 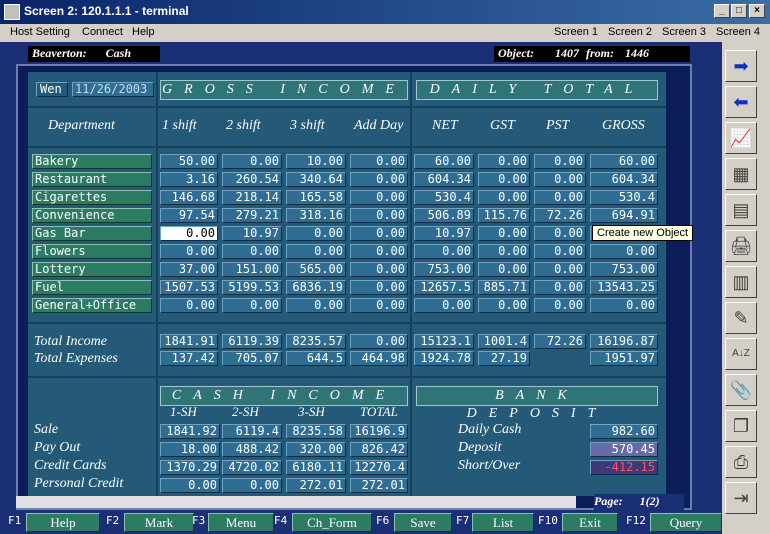 What do you see at coordinates (741, 426) in the screenshot?
I see `copy-icon: ❐` at bounding box center [741, 426].